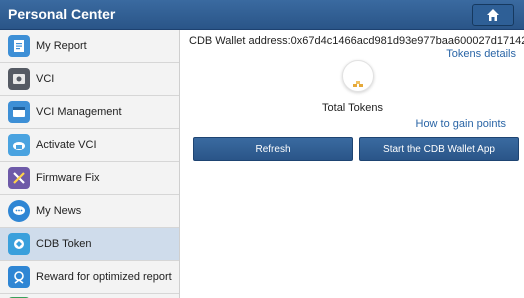 The image size is (524, 298). Describe the element at coordinates (481, 54) in the screenshot. I see `tokens-details-link: Tokens details` at that location.